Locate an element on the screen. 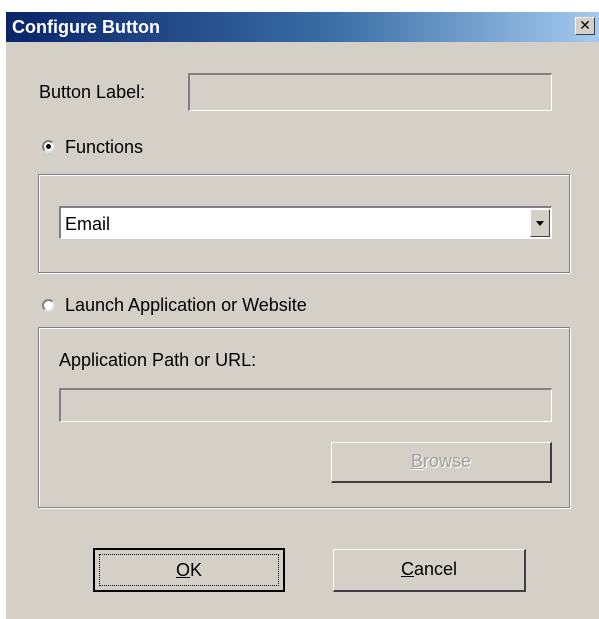 The width and height of the screenshot is (599, 619). launch-radio-label: Launch Application or Website is located at coordinates (186, 305).